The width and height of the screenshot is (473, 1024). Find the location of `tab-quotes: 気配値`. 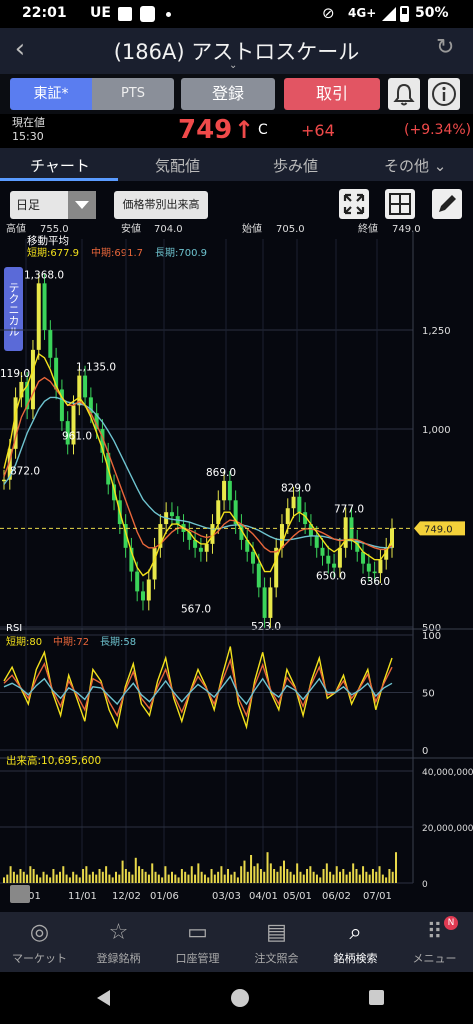

tab-quotes: 気配値 is located at coordinates (177, 165).